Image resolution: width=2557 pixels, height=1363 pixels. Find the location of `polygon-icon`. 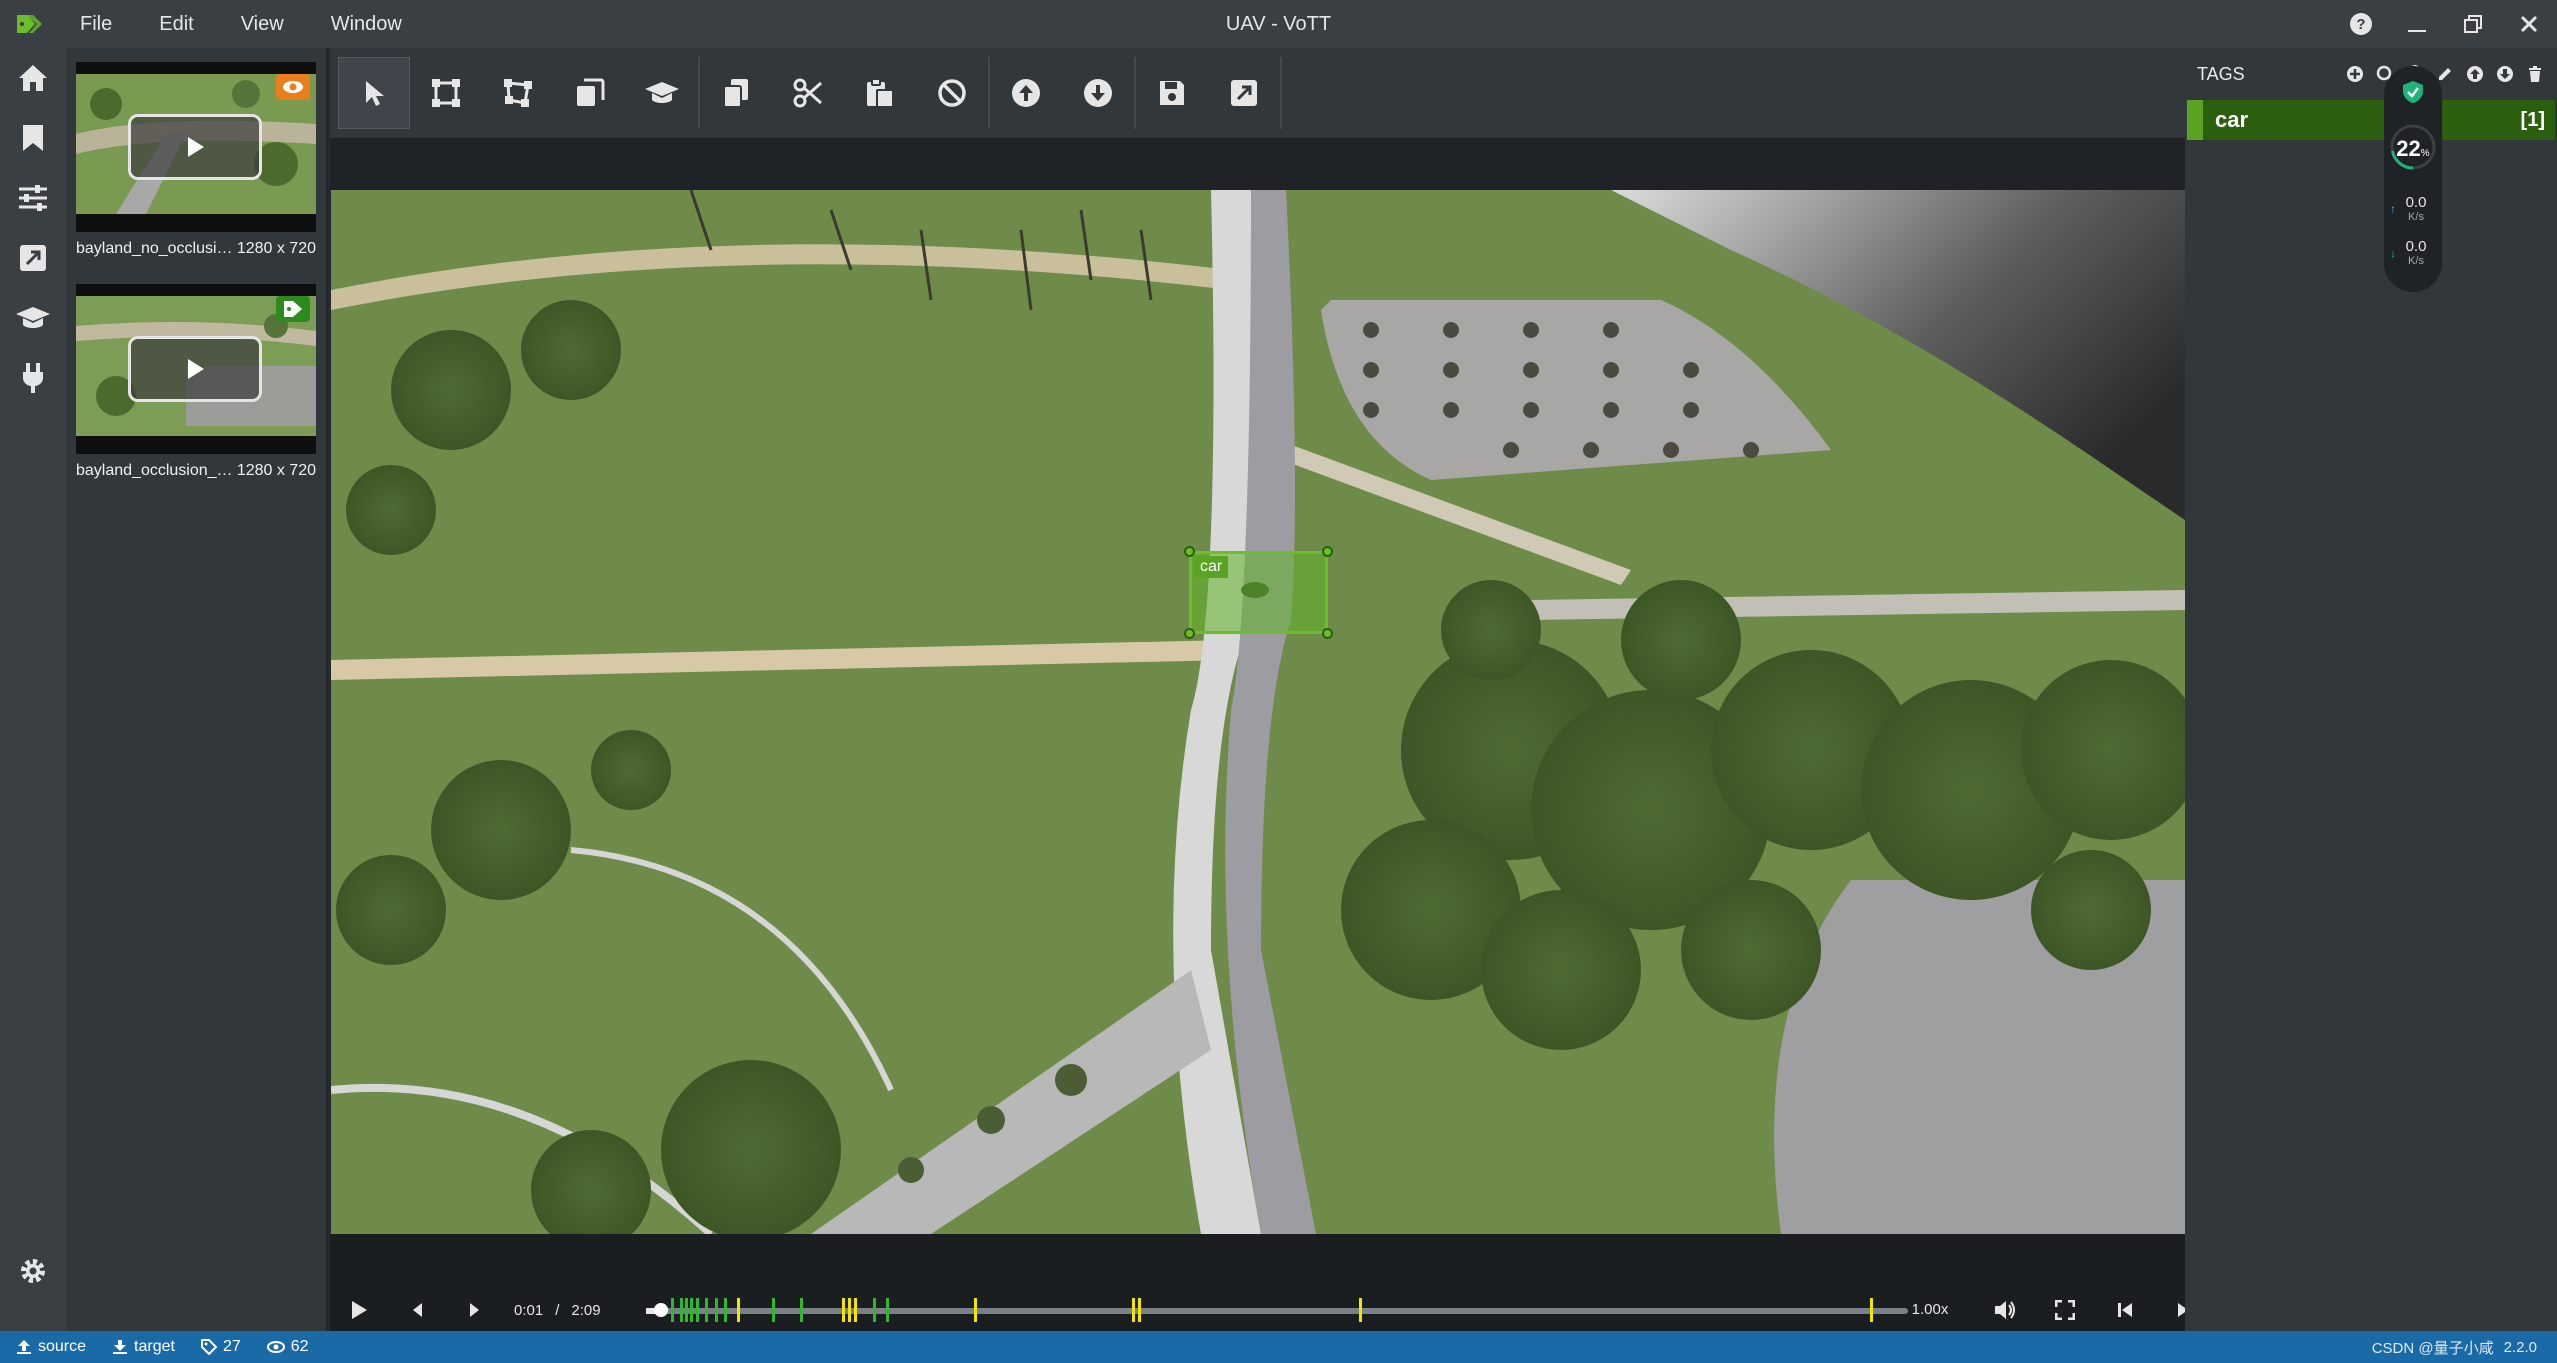

polygon-icon is located at coordinates (518, 93).